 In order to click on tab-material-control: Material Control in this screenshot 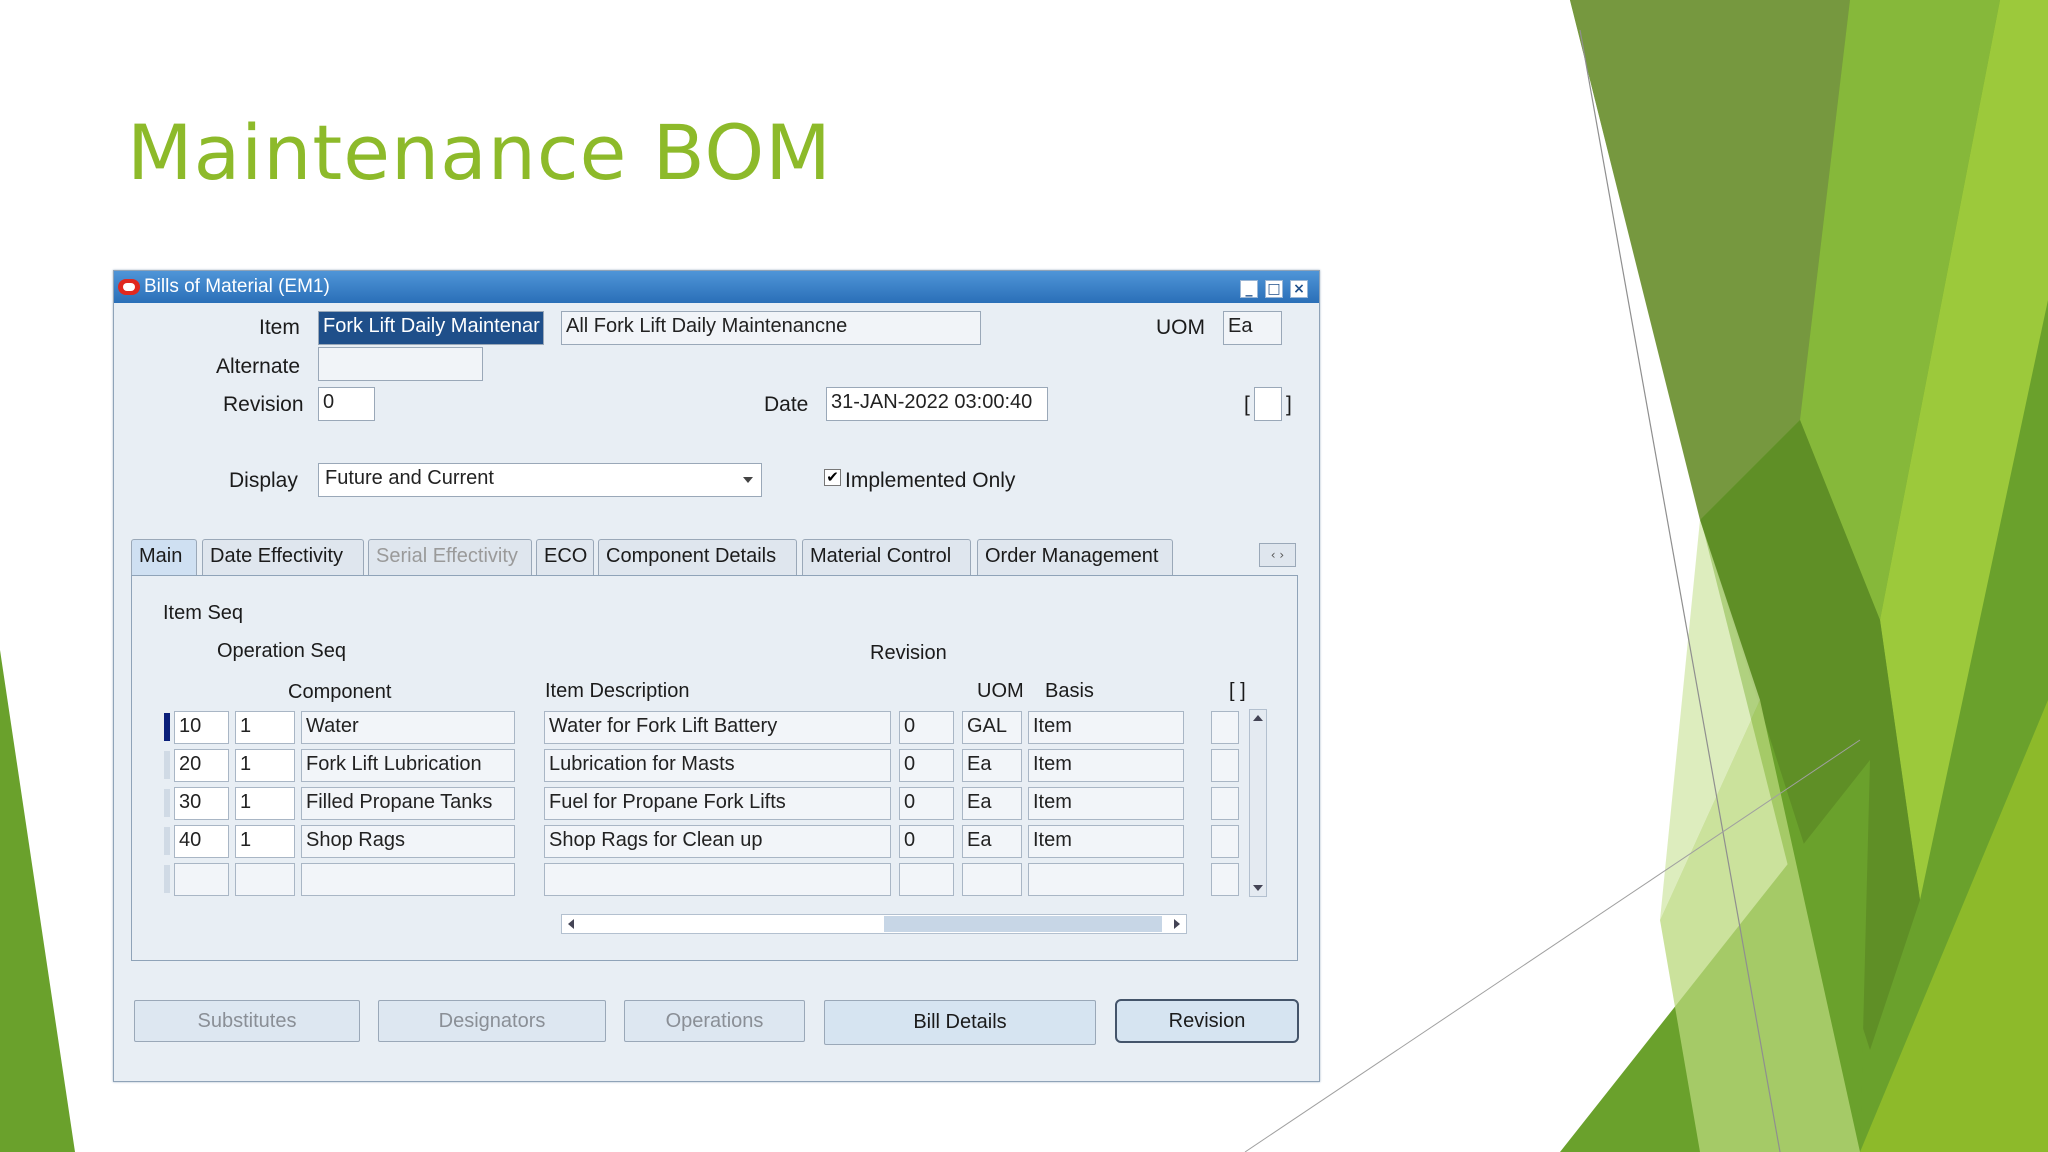, I will do `click(886, 557)`.